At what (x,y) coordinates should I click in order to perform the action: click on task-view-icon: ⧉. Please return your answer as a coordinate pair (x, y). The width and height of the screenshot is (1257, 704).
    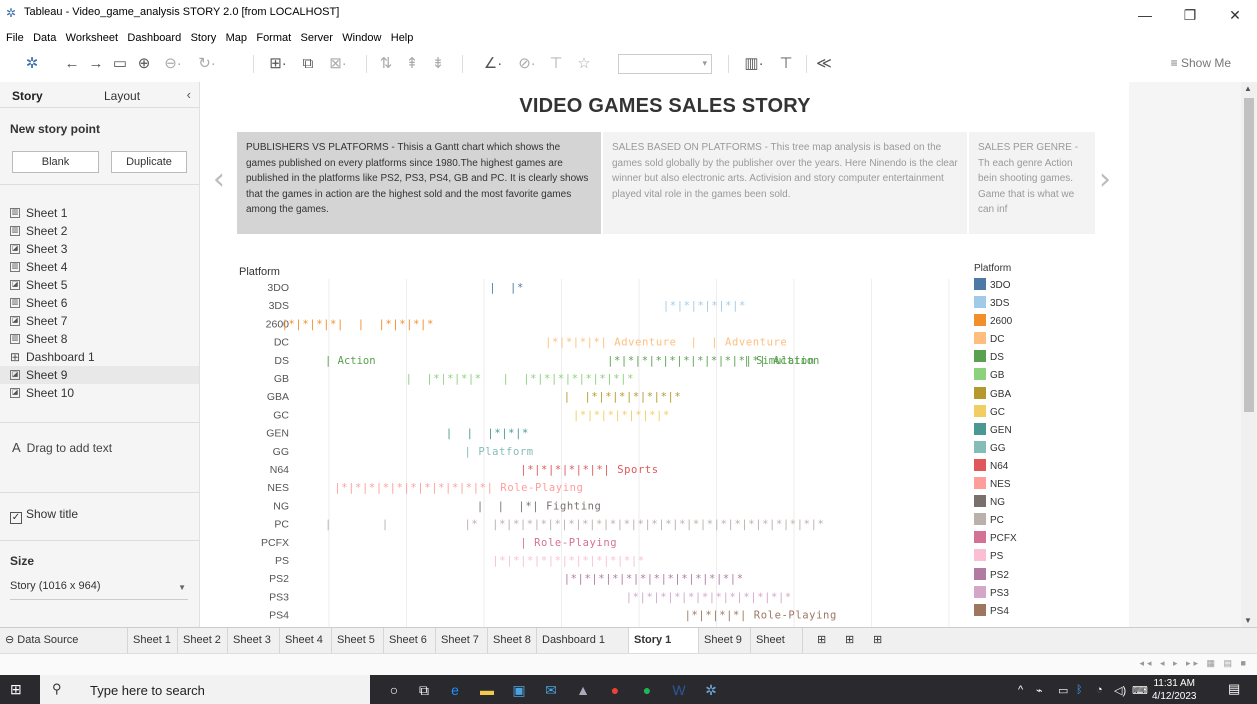
    Looking at the image, I should click on (424, 690).